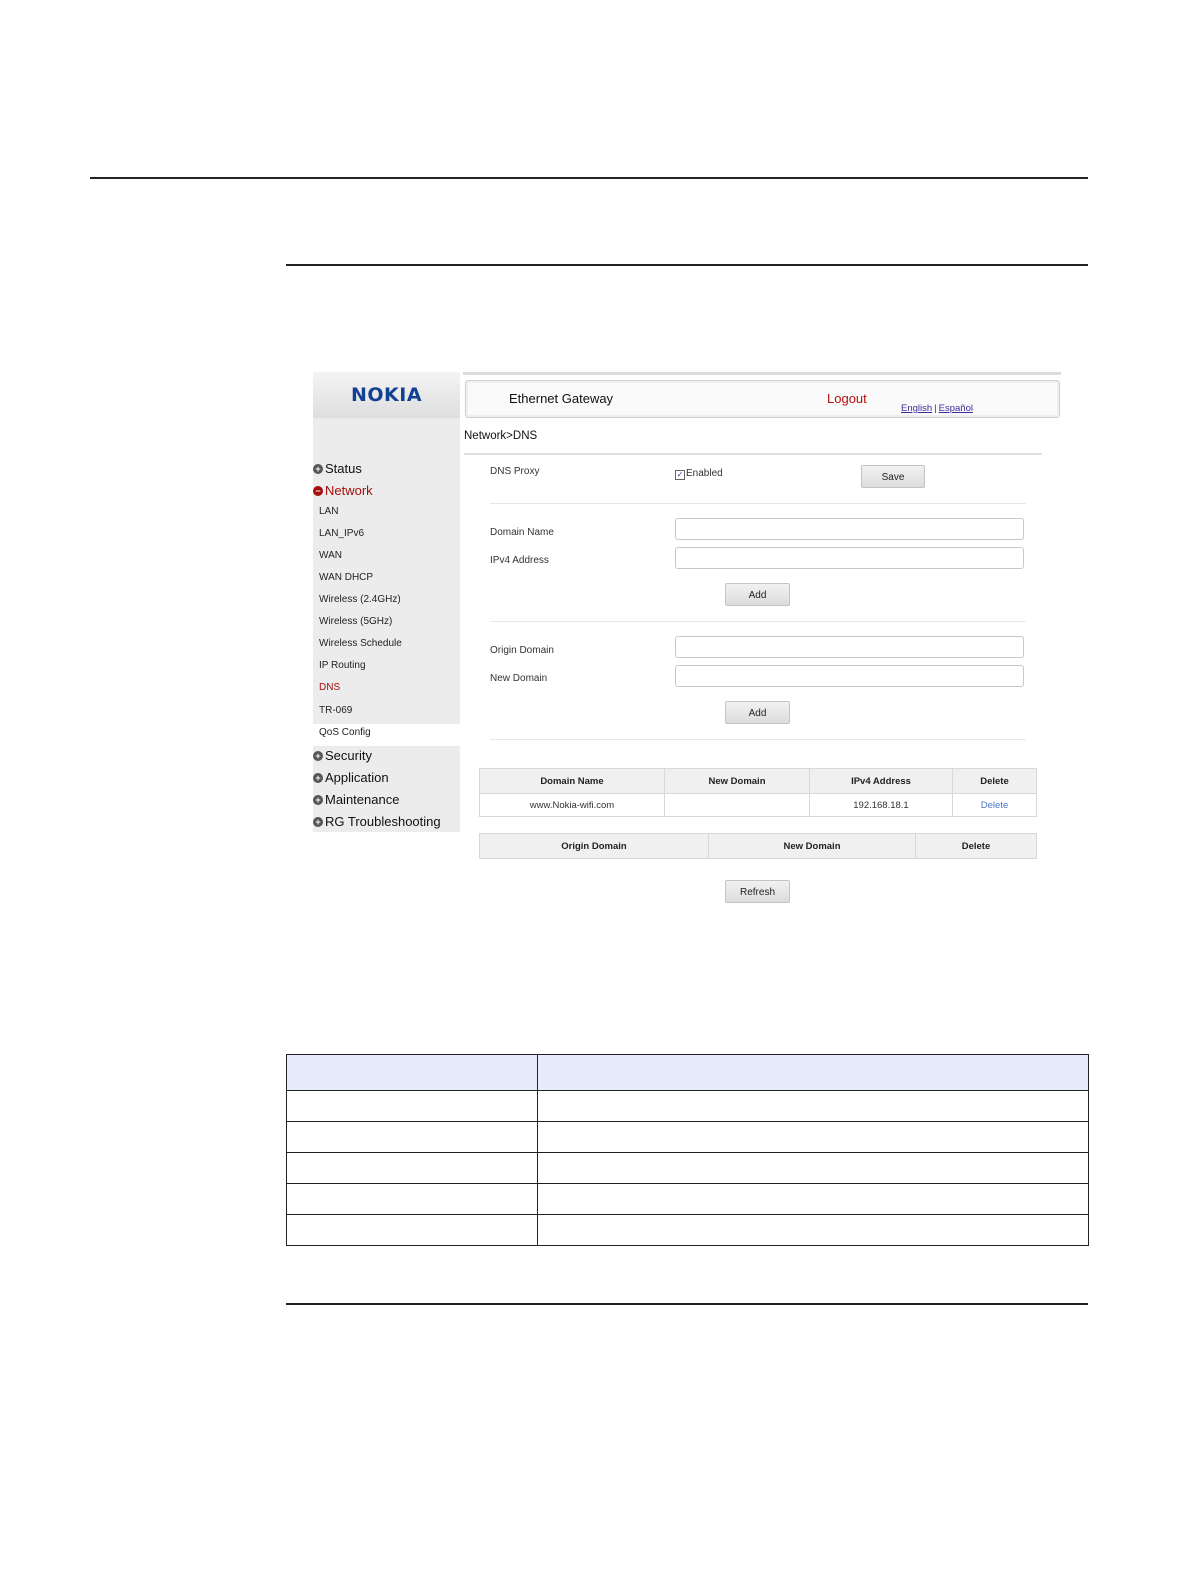  I want to click on sidebar-item-network: − Network, so click(343, 490).